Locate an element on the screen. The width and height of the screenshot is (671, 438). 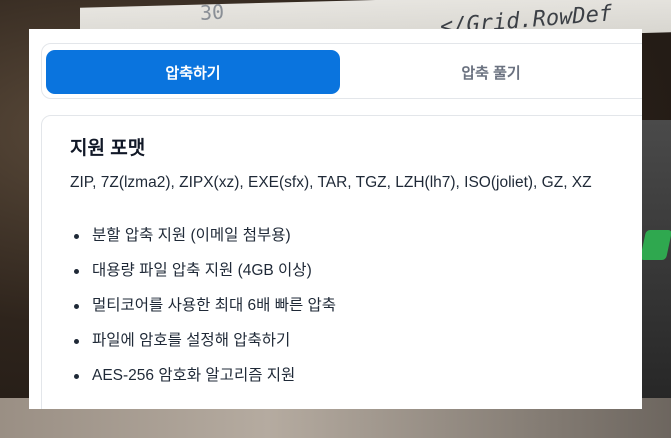
list-item: 멀티코어를 사용한 최대 6배 빠른 압축 is located at coordinates (203, 313).